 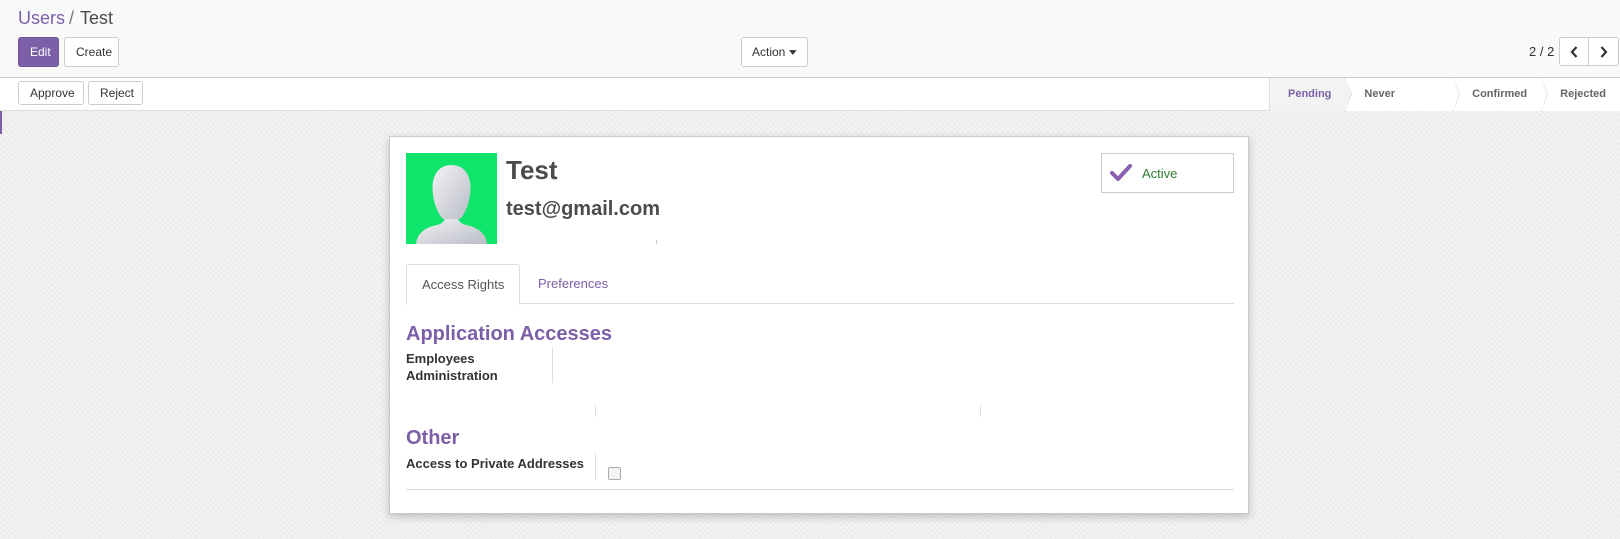 I want to click on active-label: Active, so click(x=1160, y=173).